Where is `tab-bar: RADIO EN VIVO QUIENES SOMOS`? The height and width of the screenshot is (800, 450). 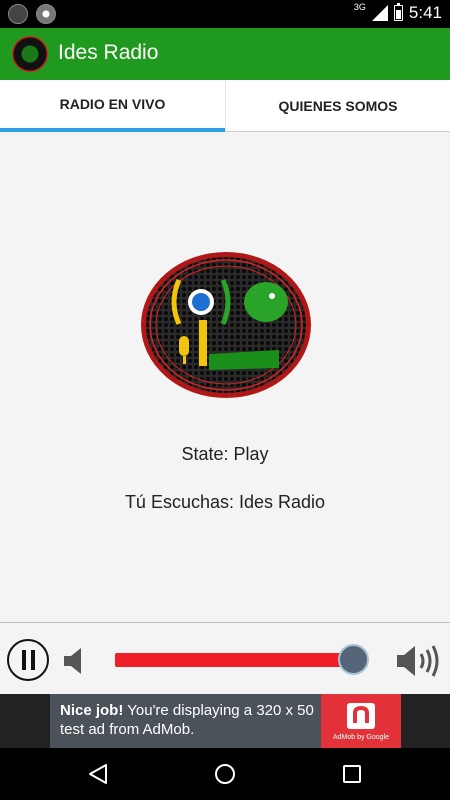 tab-bar: RADIO EN VIVO QUIENES SOMOS is located at coordinates (225, 106).